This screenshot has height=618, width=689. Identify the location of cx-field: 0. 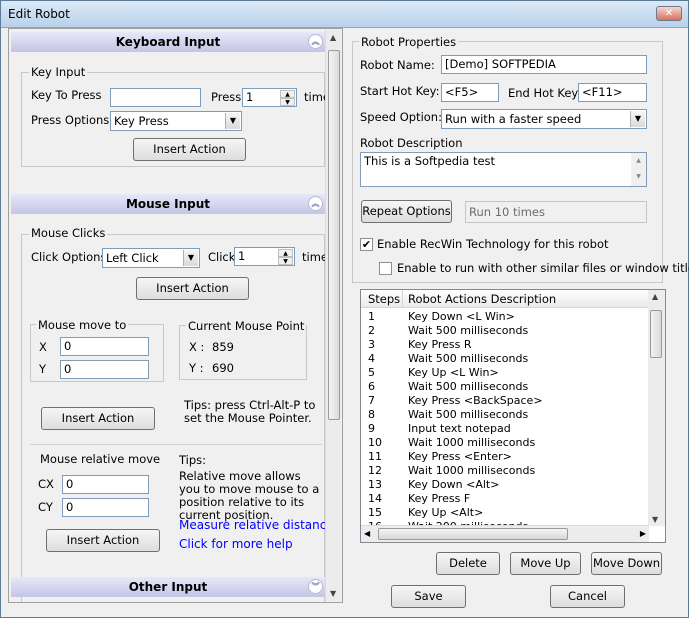
(105, 484).